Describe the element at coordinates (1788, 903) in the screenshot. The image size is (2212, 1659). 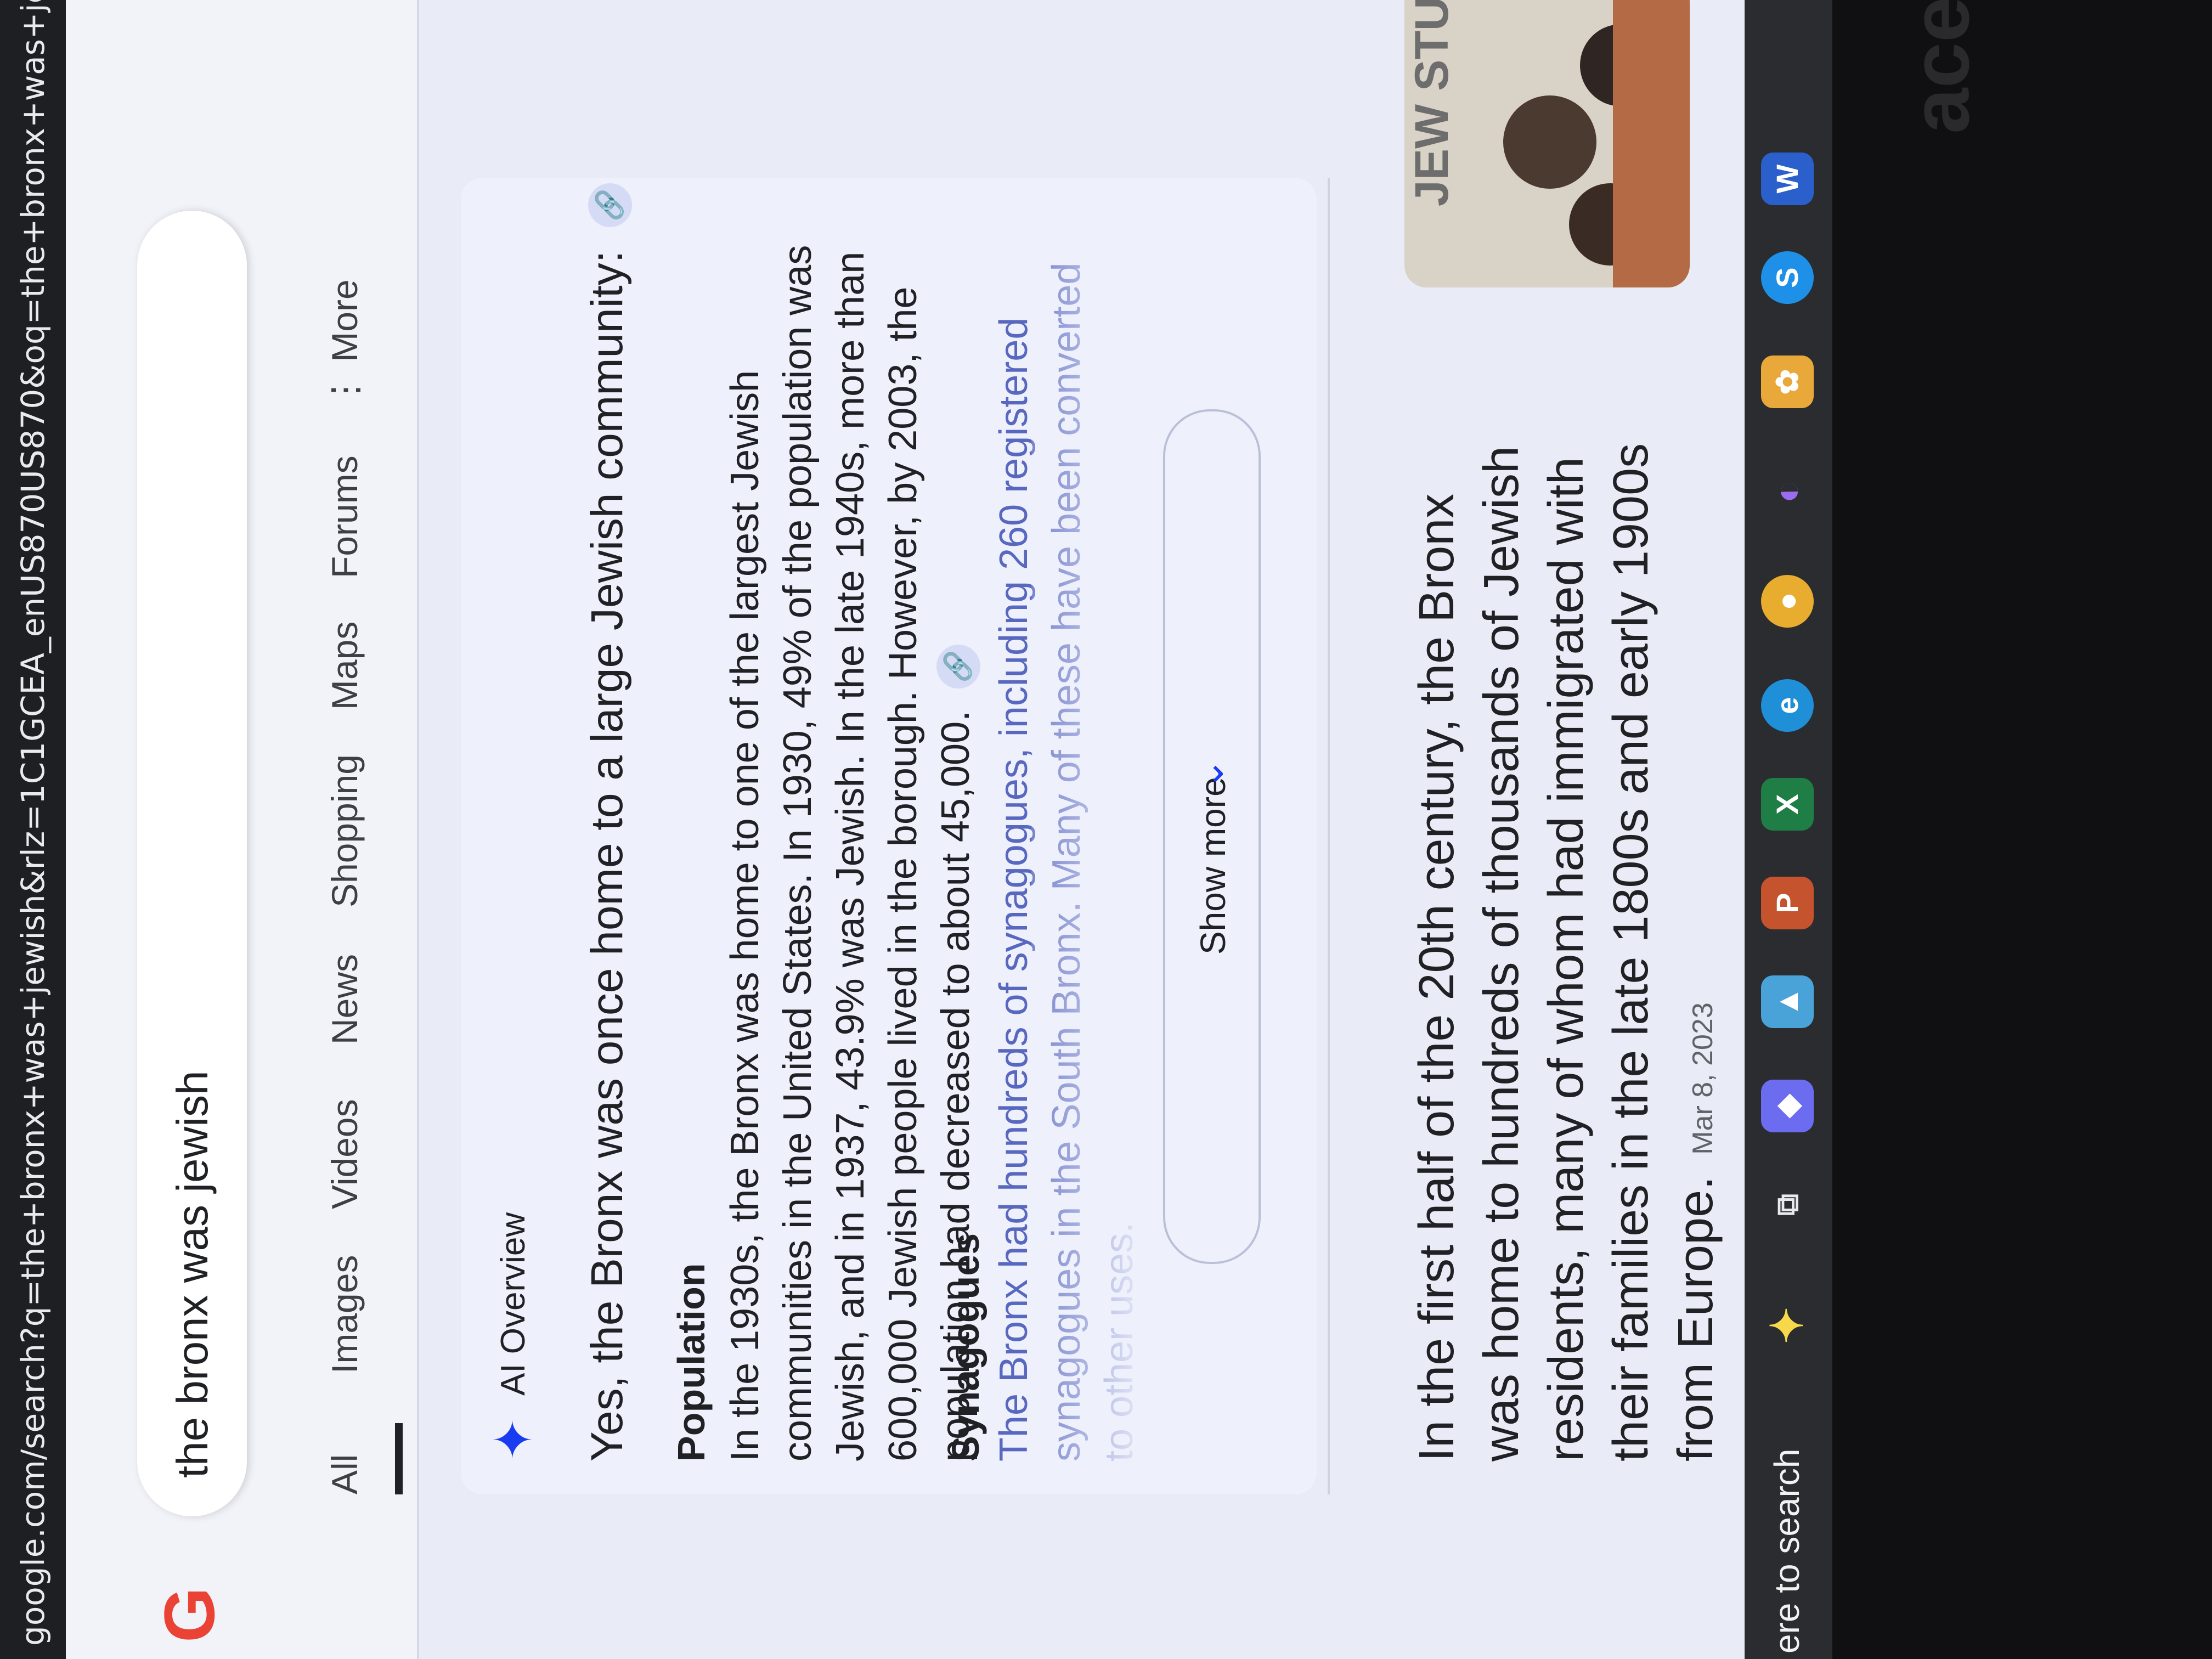
I see `powerpoint-icon: P` at that location.